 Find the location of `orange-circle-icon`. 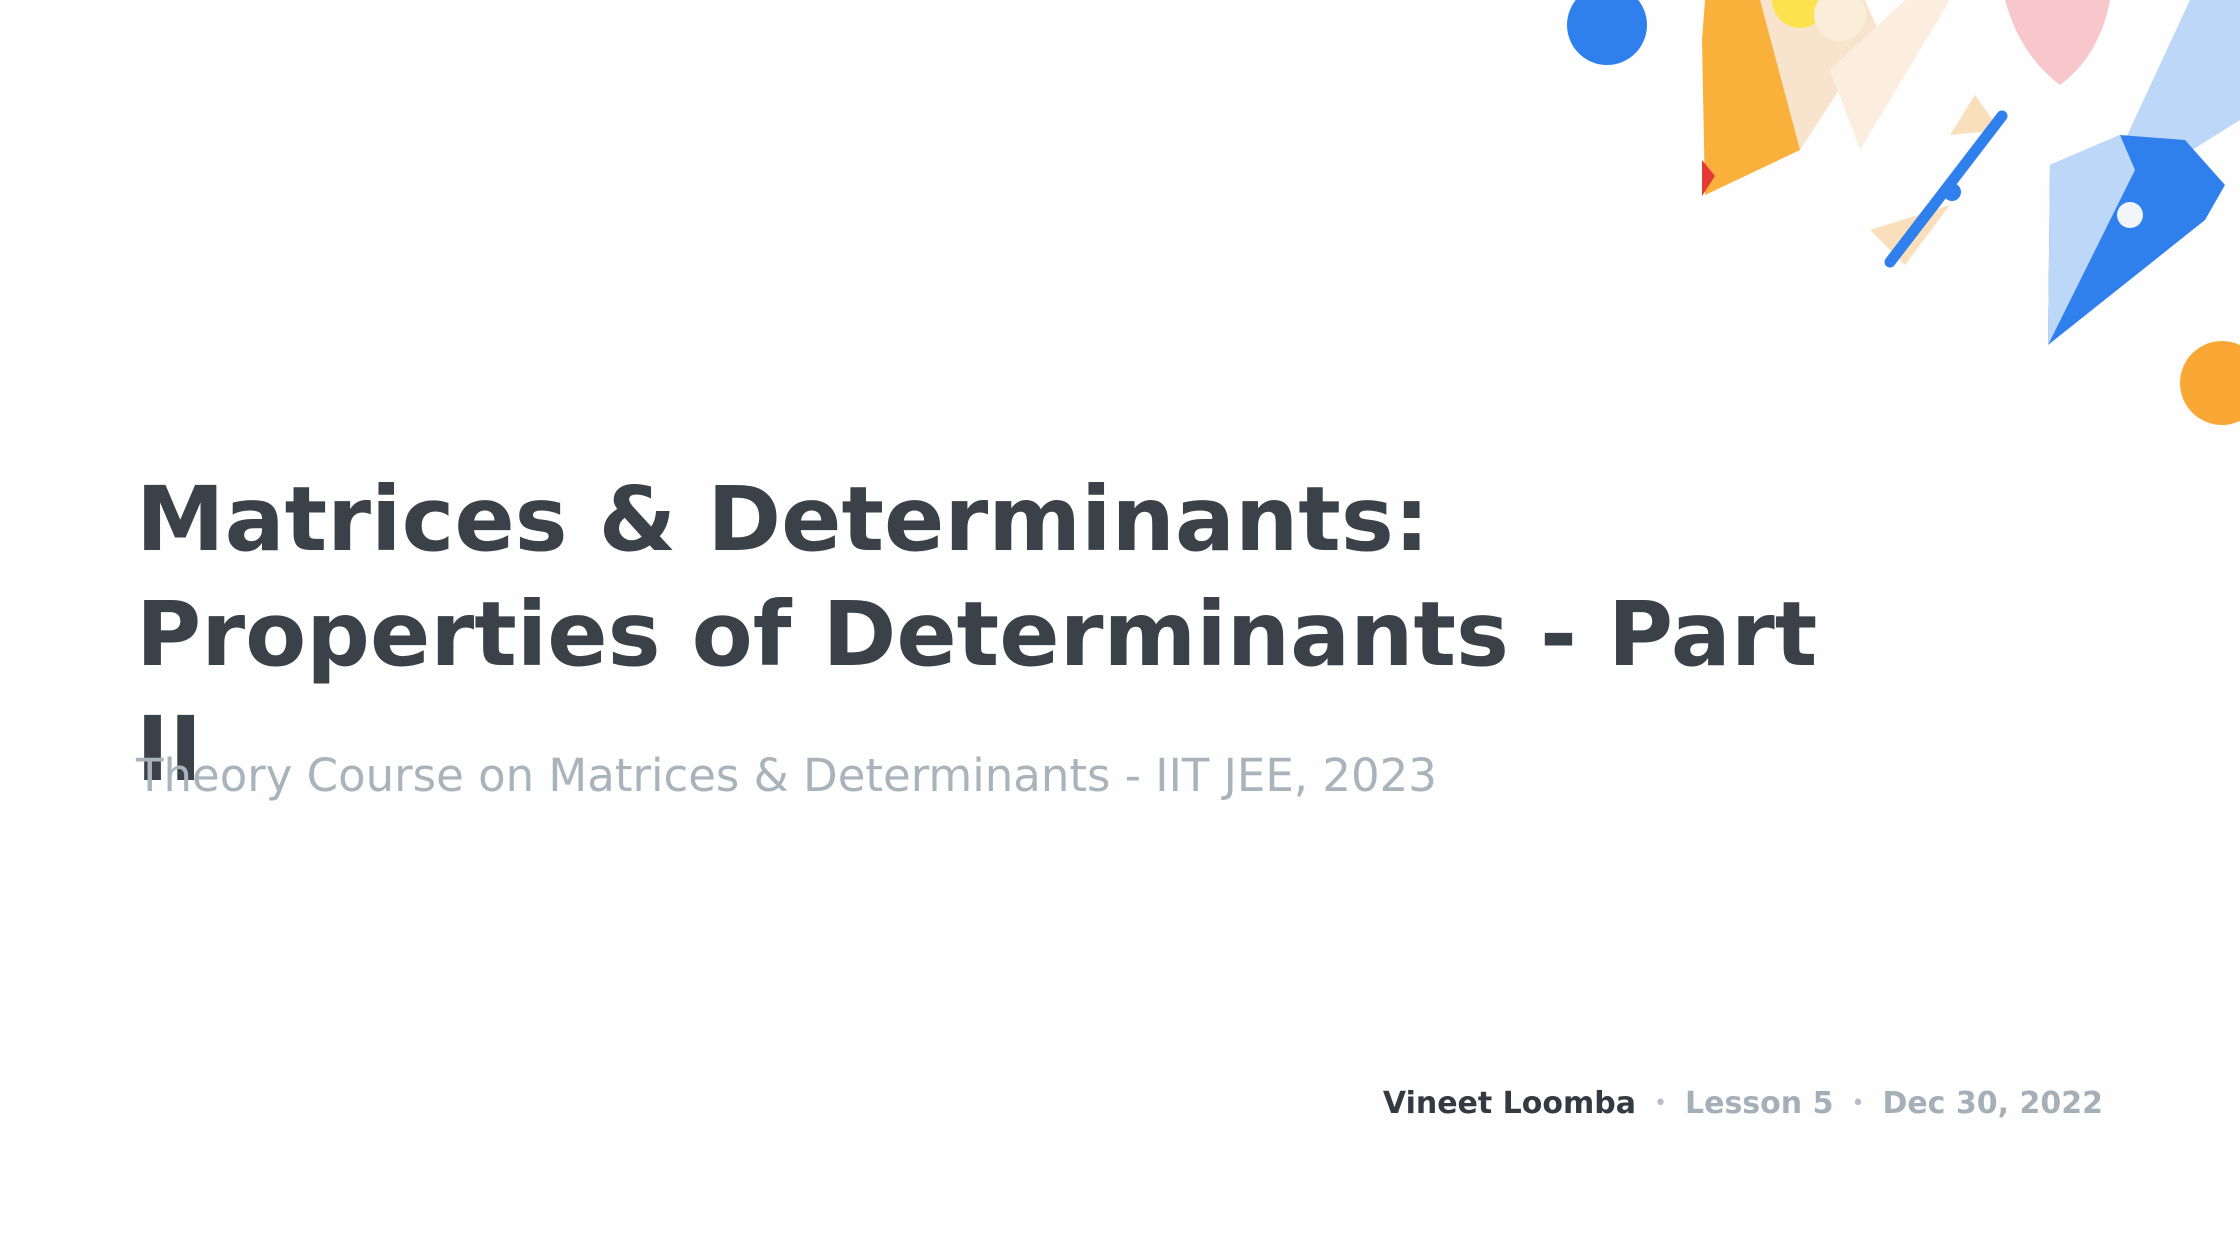

orange-circle-icon is located at coordinates (2210, 383).